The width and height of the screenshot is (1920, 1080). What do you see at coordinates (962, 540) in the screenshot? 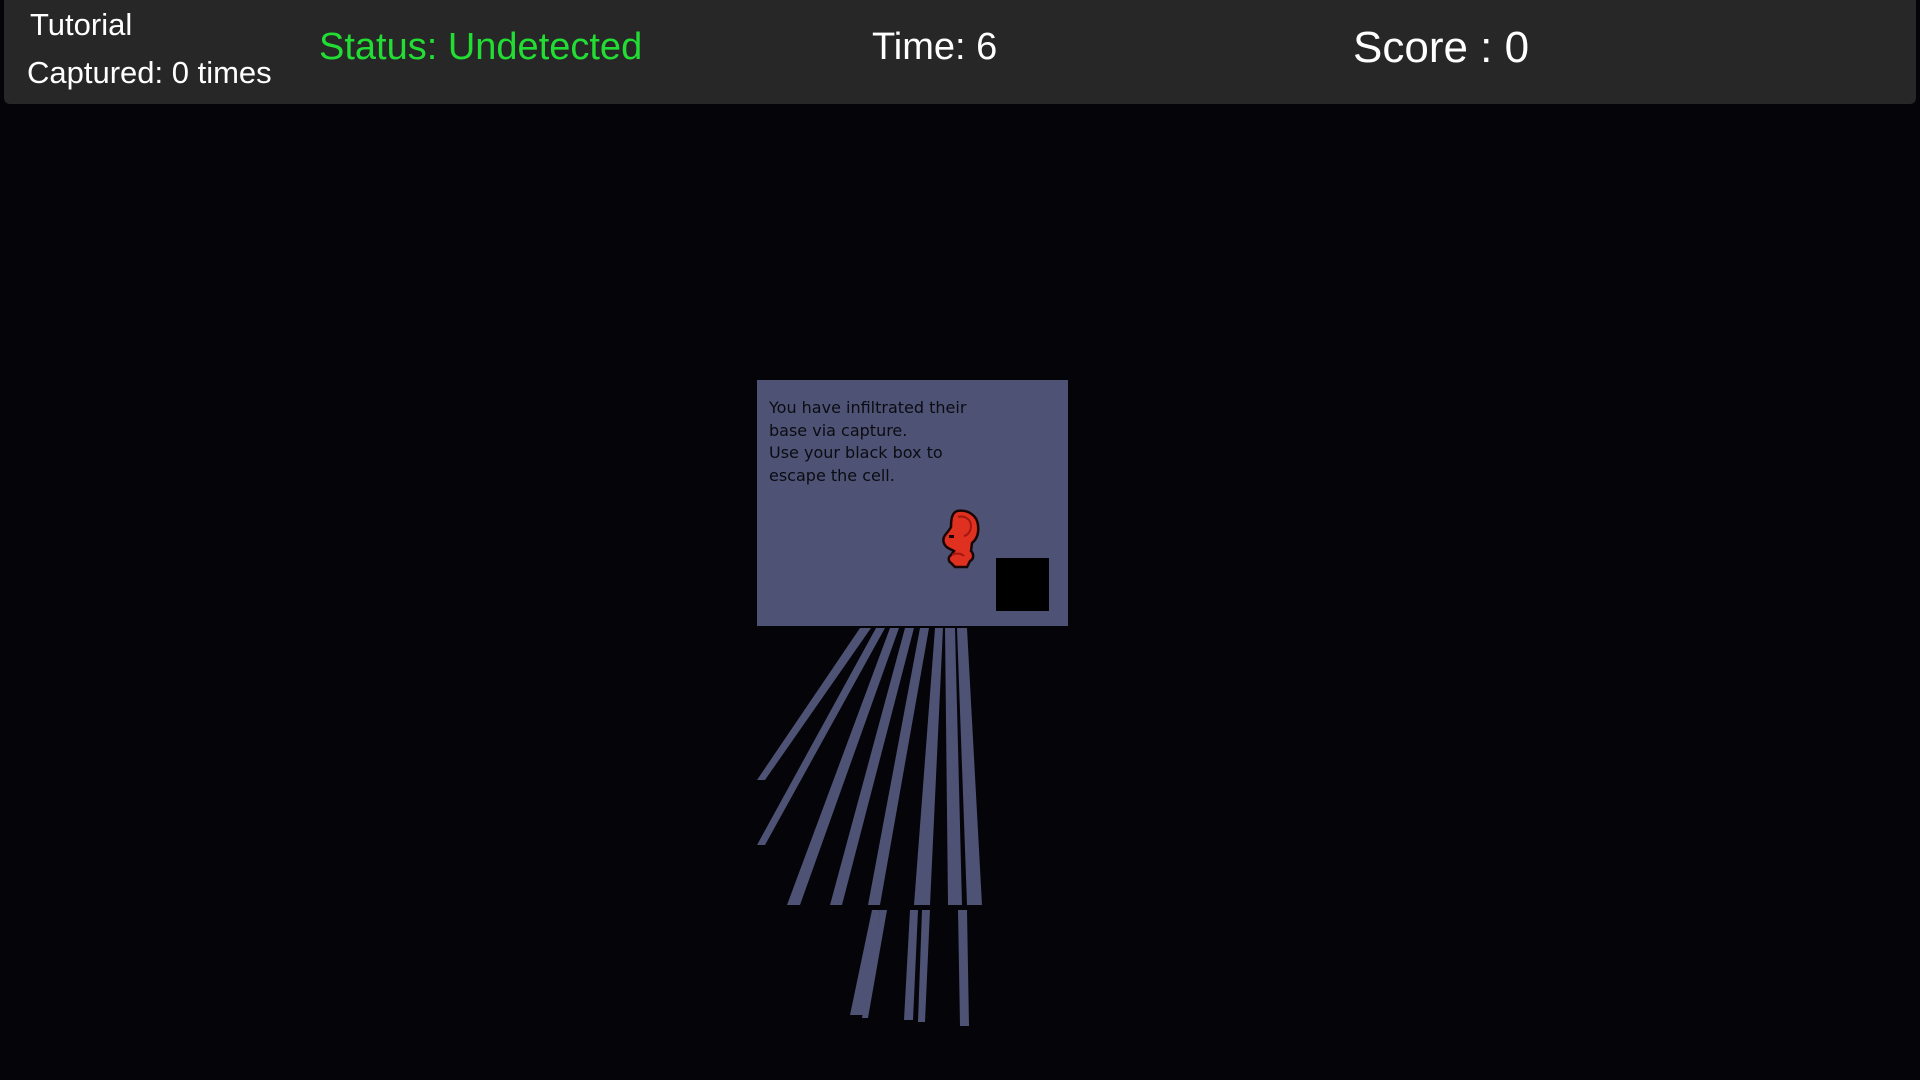
I see `player-icon` at bounding box center [962, 540].